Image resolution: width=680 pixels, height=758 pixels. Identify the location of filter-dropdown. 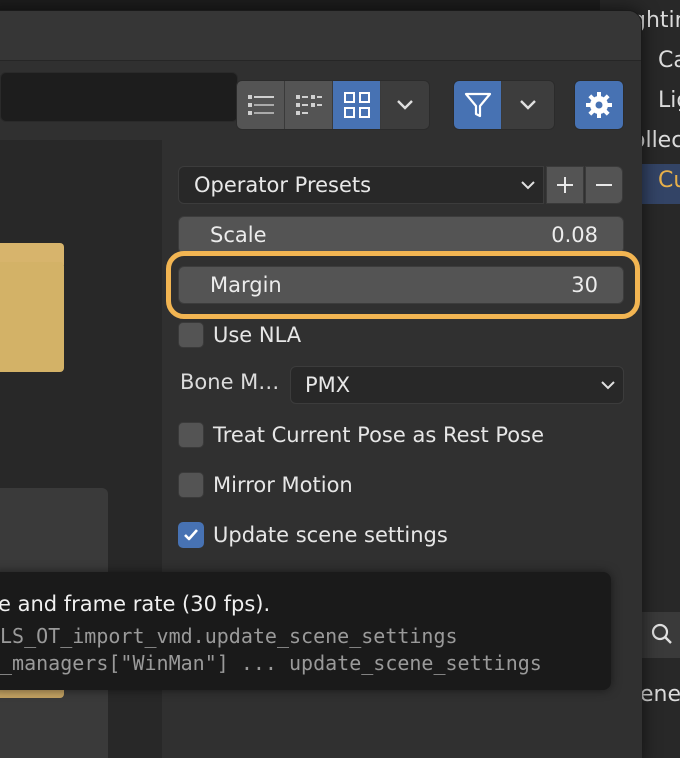
(528, 105).